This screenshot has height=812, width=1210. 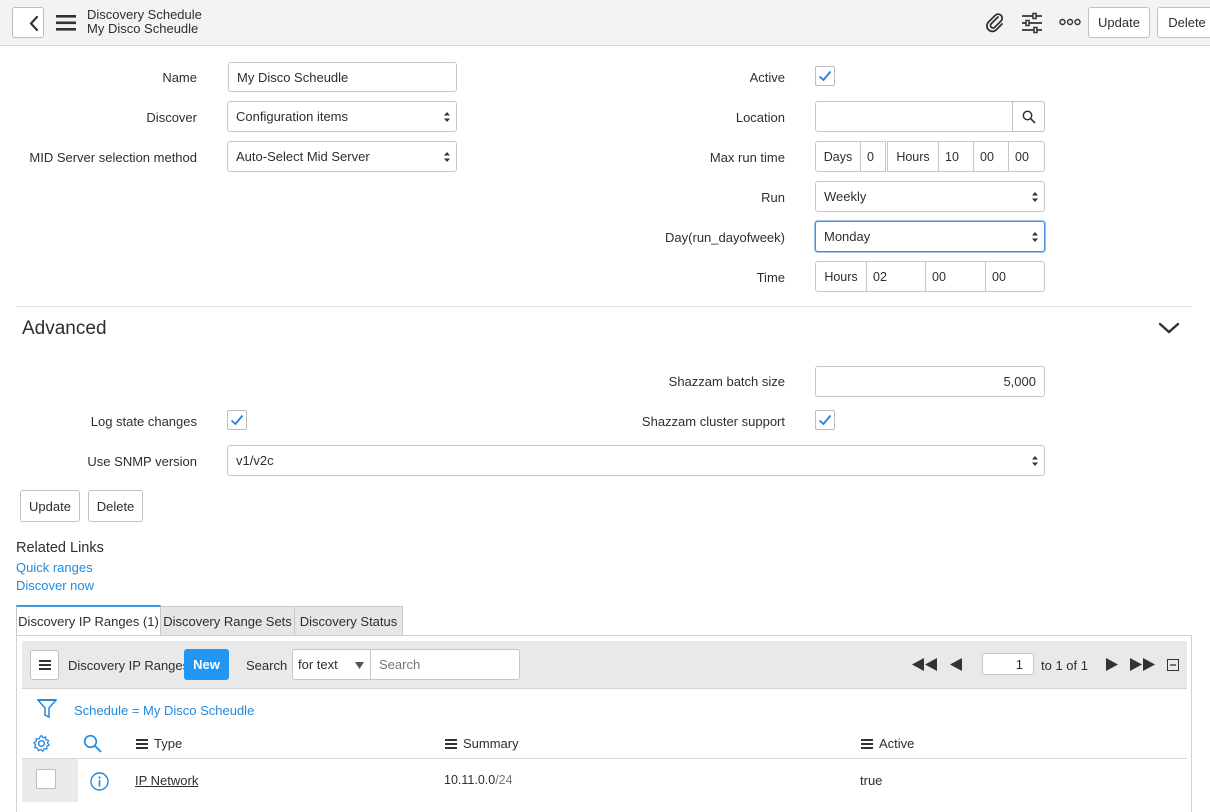 What do you see at coordinates (1173, 665) in the screenshot?
I see `collapse-list-icon` at bounding box center [1173, 665].